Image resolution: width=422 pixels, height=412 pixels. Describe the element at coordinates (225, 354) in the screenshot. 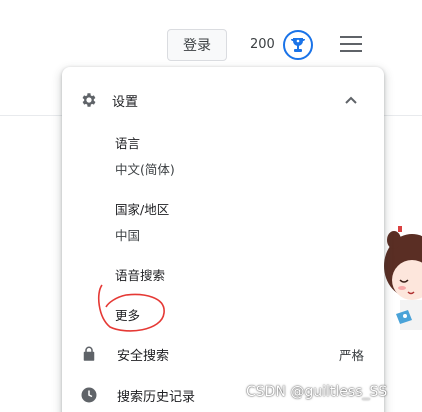

I see `safe-search-row: 安全搜索 严格` at that location.